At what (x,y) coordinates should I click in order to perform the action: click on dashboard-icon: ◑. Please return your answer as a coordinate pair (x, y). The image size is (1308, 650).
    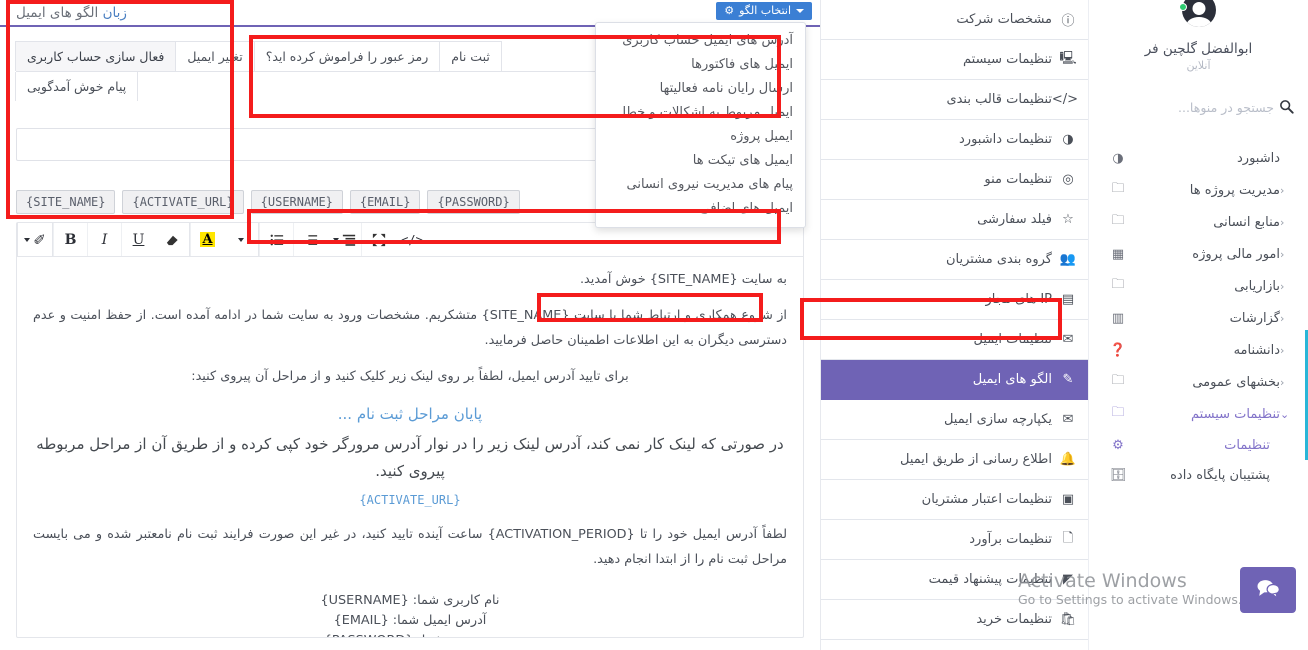
    Looking at the image, I should click on (1118, 158).